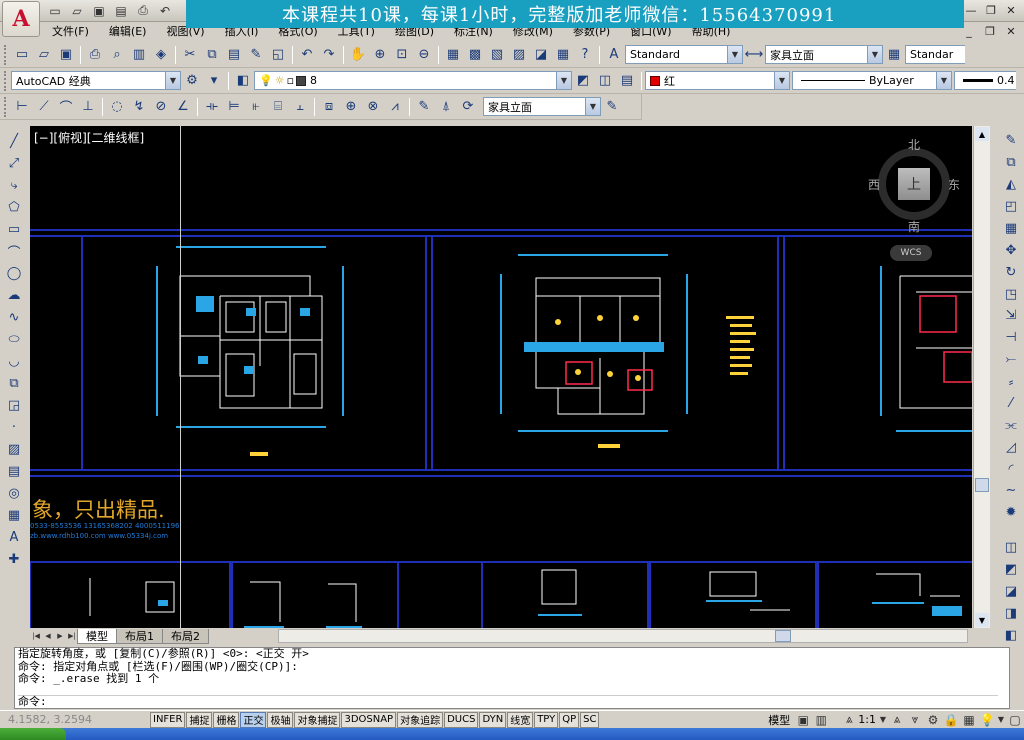 Image resolution: width=1024 pixels, height=740 pixels. Describe the element at coordinates (212, 55) in the screenshot. I see `copy-icon: ⧉` at that location.